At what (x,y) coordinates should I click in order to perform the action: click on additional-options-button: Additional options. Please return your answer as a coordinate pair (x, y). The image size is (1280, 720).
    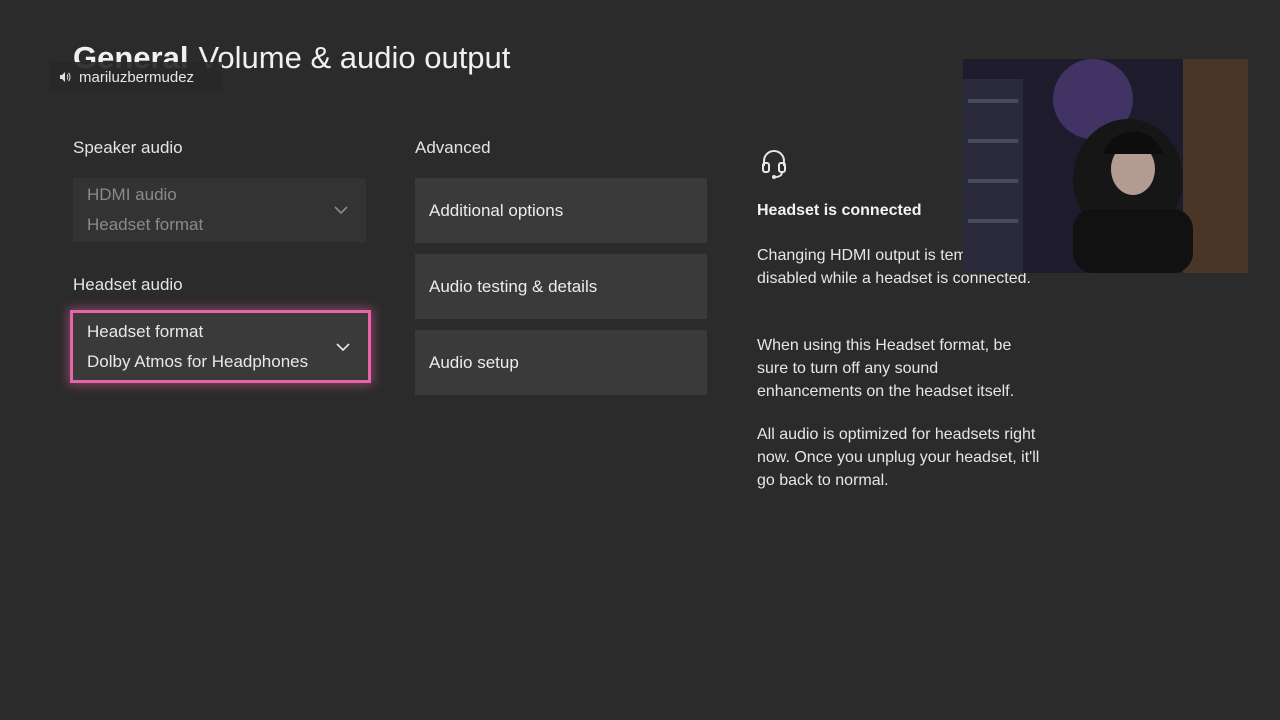
    Looking at the image, I should click on (561, 210).